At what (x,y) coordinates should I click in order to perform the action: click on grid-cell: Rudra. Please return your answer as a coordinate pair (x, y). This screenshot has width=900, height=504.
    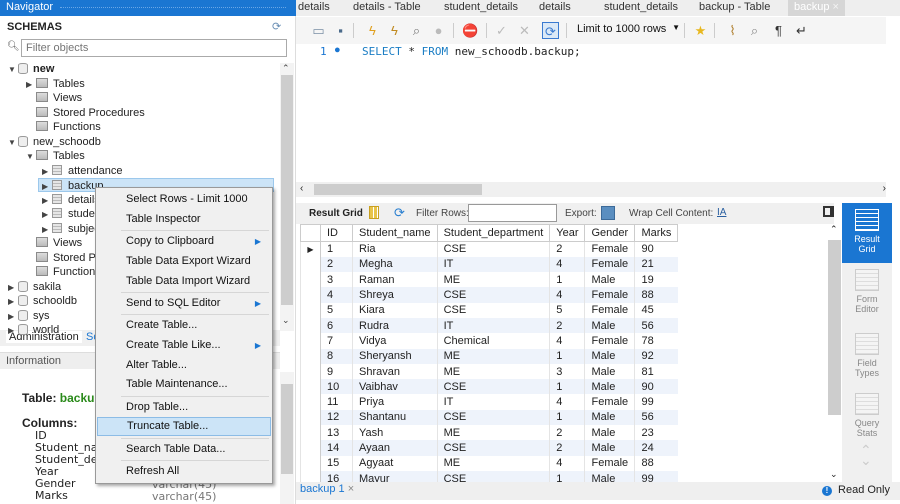
    Looking at the image, I should click on (395, 325).